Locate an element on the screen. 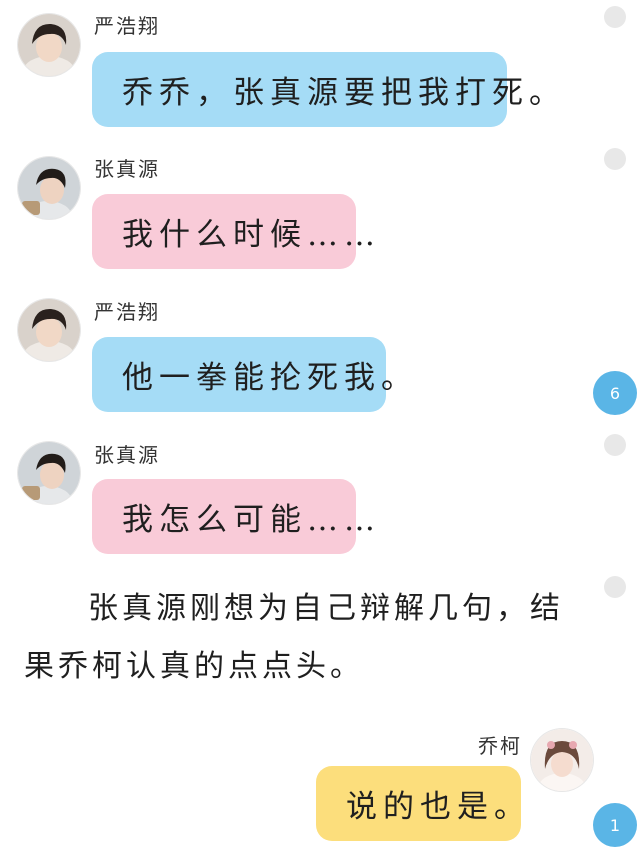  unread-count-badge: 6 is located at coordinates (615, 393).